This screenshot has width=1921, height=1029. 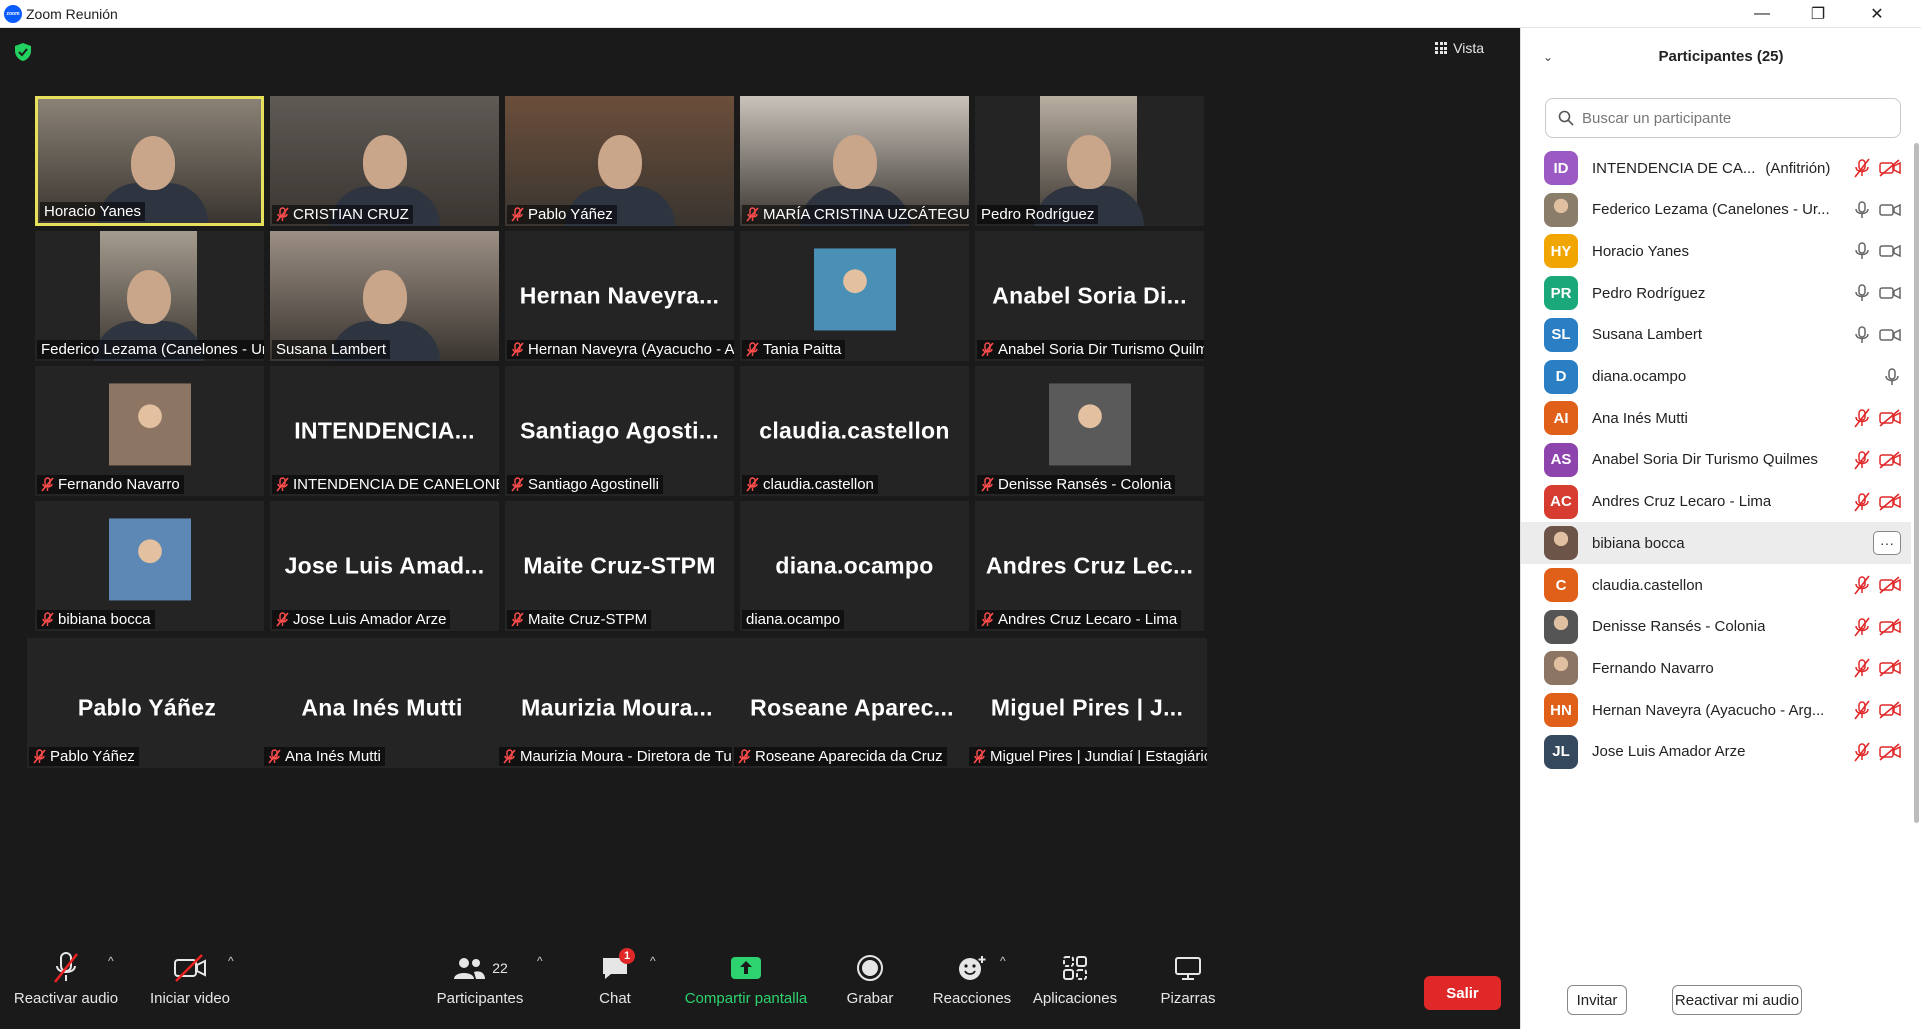 What do you see at coordinates (147, 703) in the screenshot?
I see `video-tile: Pablo Yáñez Pablo Yáñez` at bounding box center [147, 703].